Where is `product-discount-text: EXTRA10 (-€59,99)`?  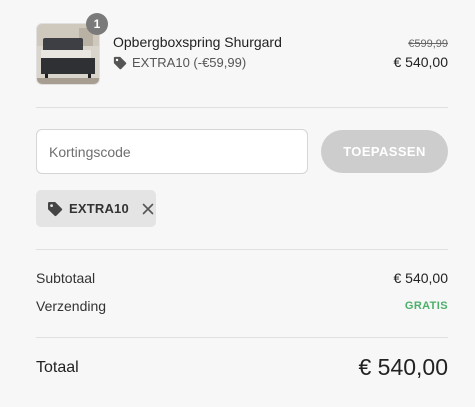 product-discount-text: EXTRA10 (-€59,99) is located at coordinates (189, 62).